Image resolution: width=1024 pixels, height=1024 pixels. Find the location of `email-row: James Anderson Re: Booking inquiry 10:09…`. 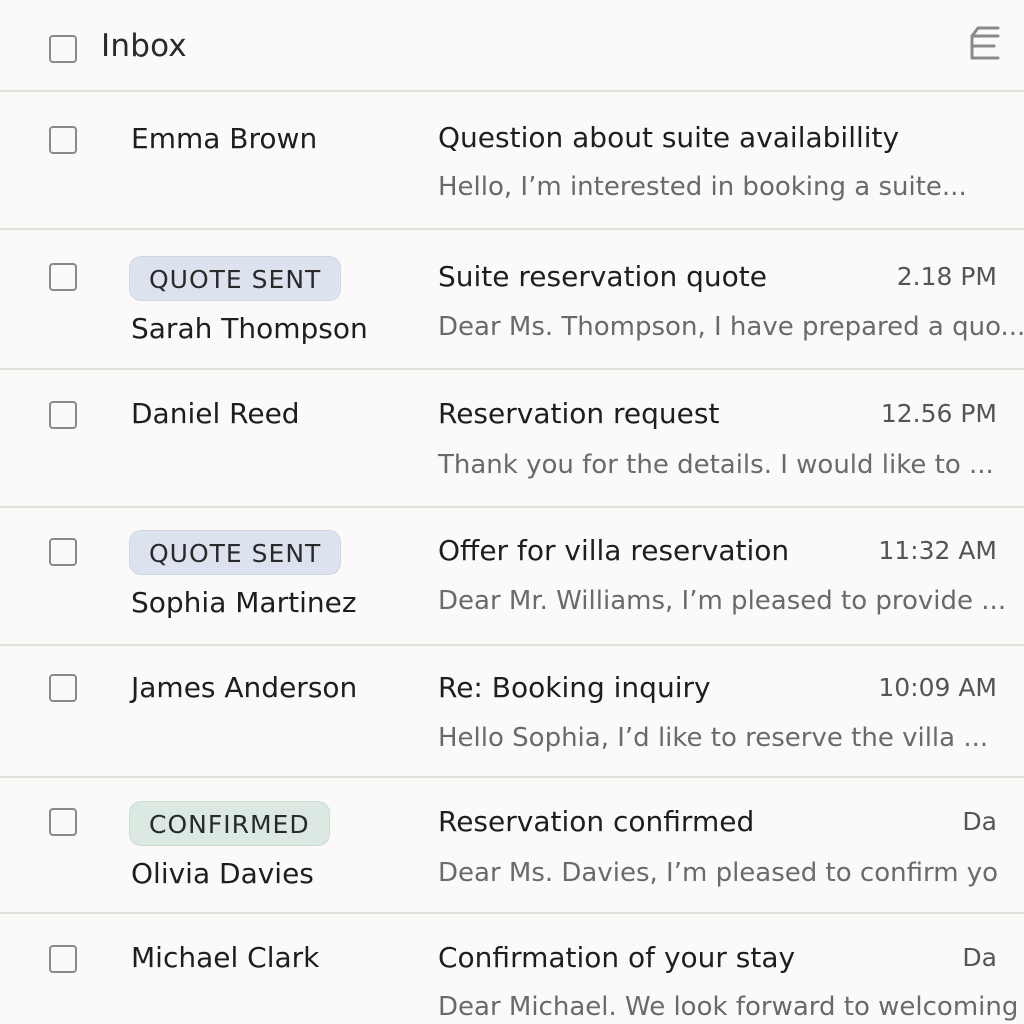

email-row: James Anderson Re: Booking inquiry 10:09… is located at coordinates (512, 712).